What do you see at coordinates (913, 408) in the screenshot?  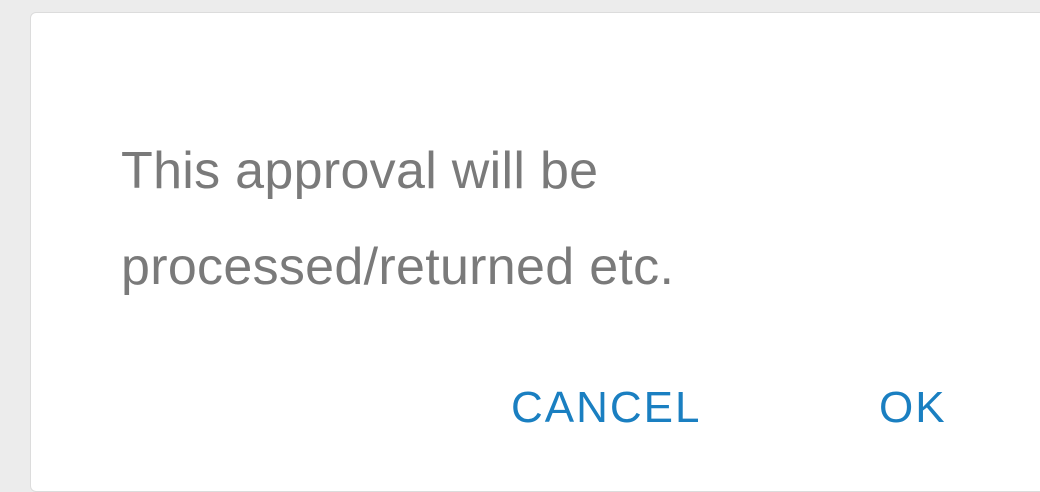 I see `ok-button: OK` at bounding box center [913, 408].